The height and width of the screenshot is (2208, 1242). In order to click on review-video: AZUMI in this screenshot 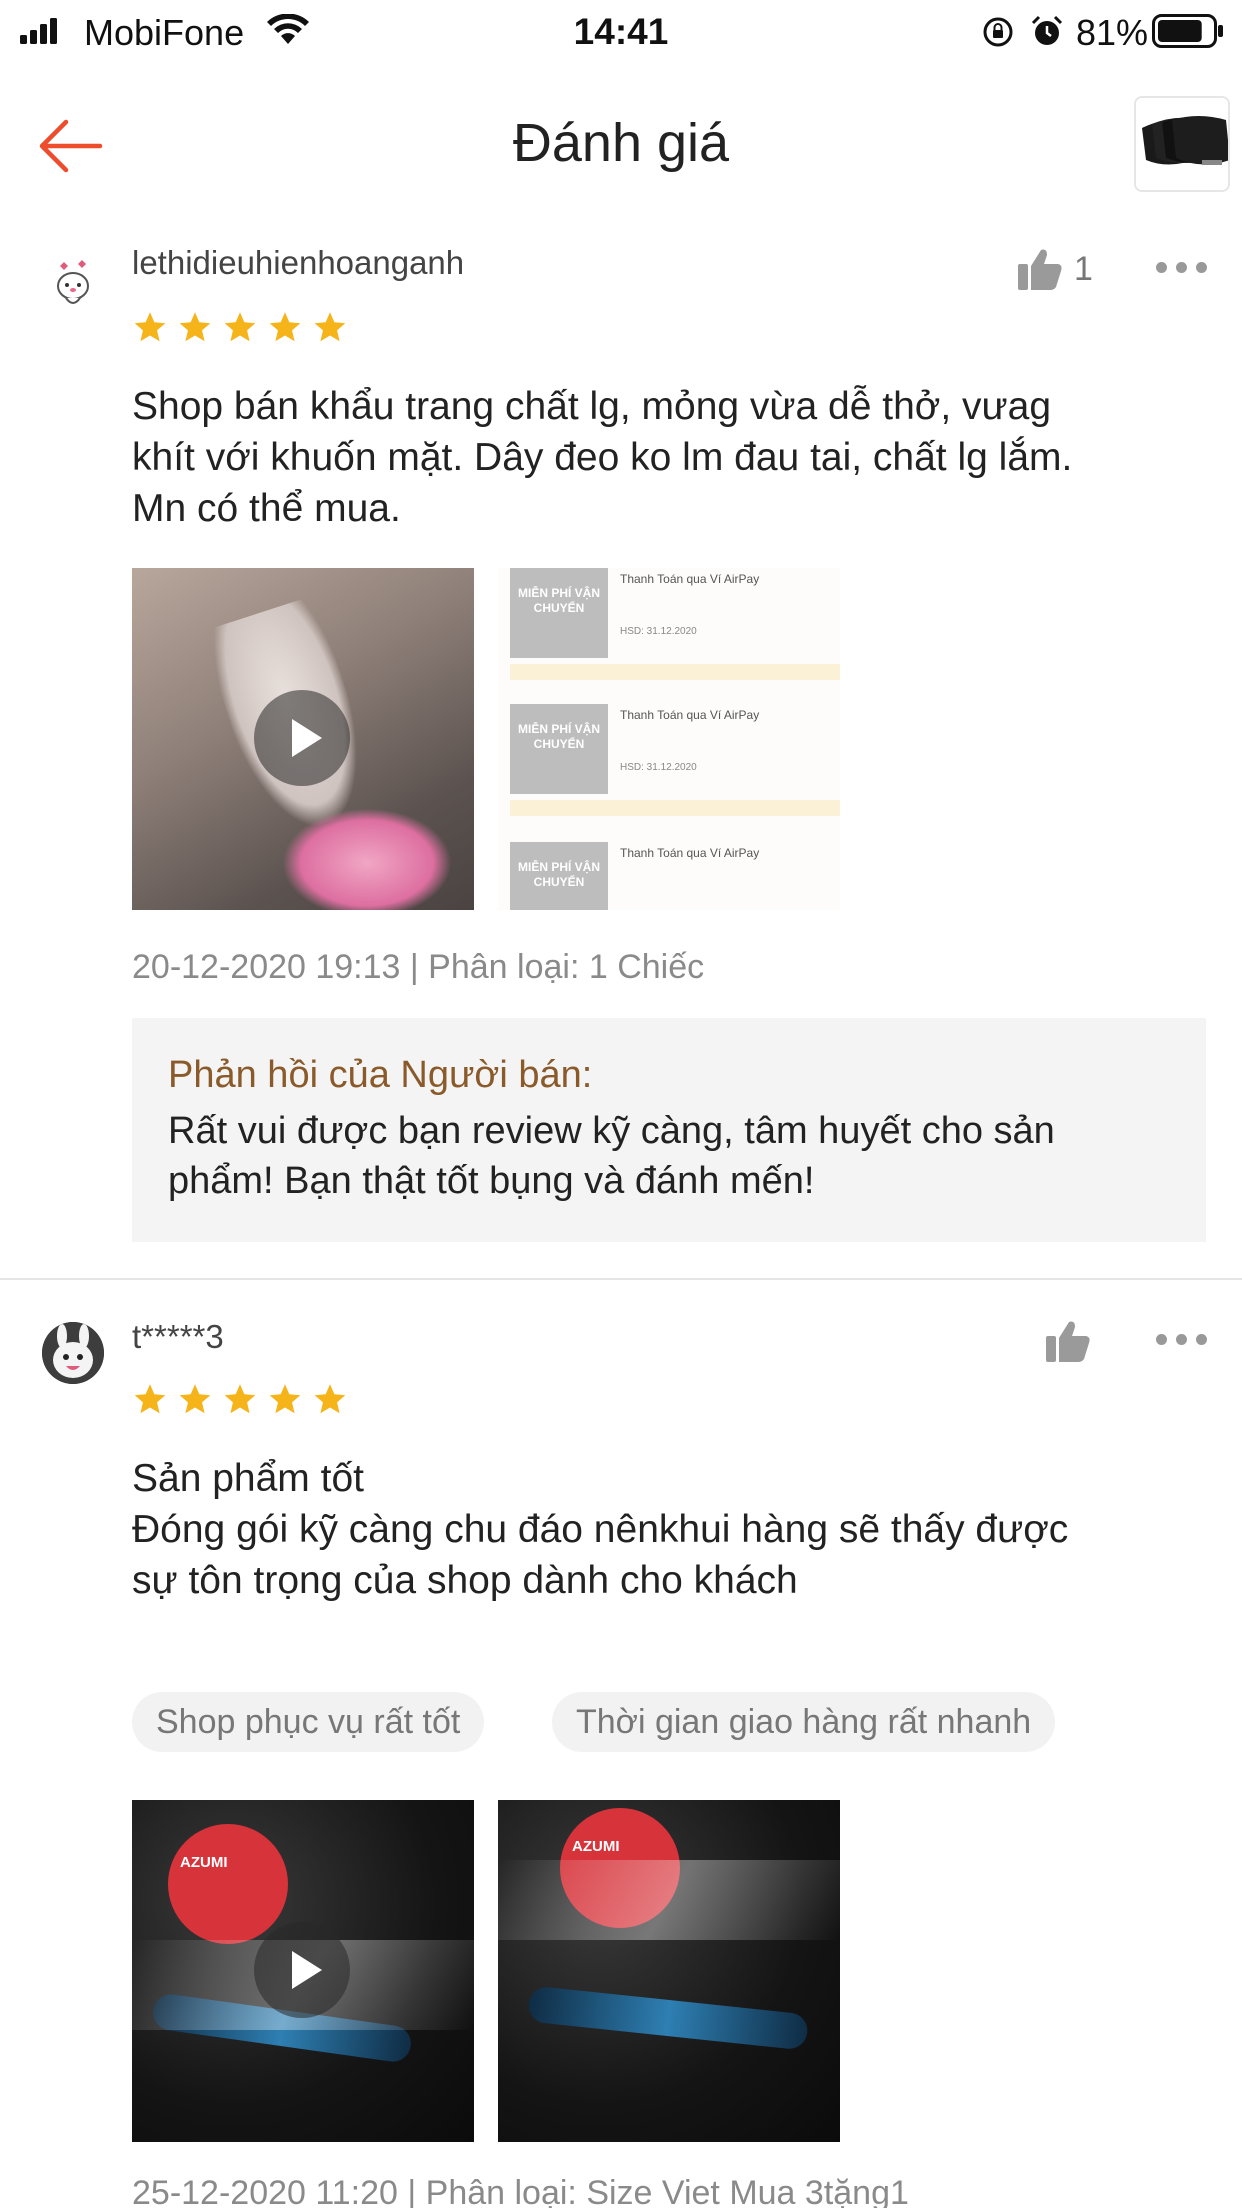, I will do `click(303, 1971)`.